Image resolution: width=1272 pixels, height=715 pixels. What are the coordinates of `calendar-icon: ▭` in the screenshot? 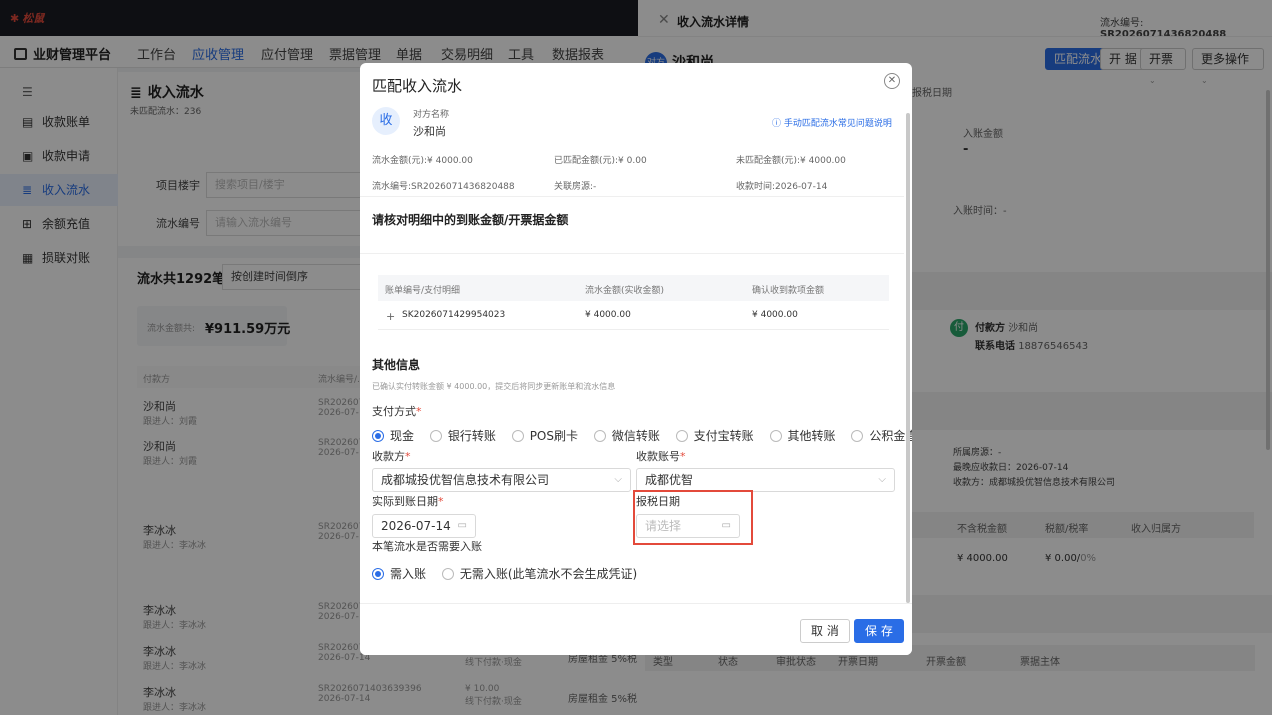 It's located at (462, 525).